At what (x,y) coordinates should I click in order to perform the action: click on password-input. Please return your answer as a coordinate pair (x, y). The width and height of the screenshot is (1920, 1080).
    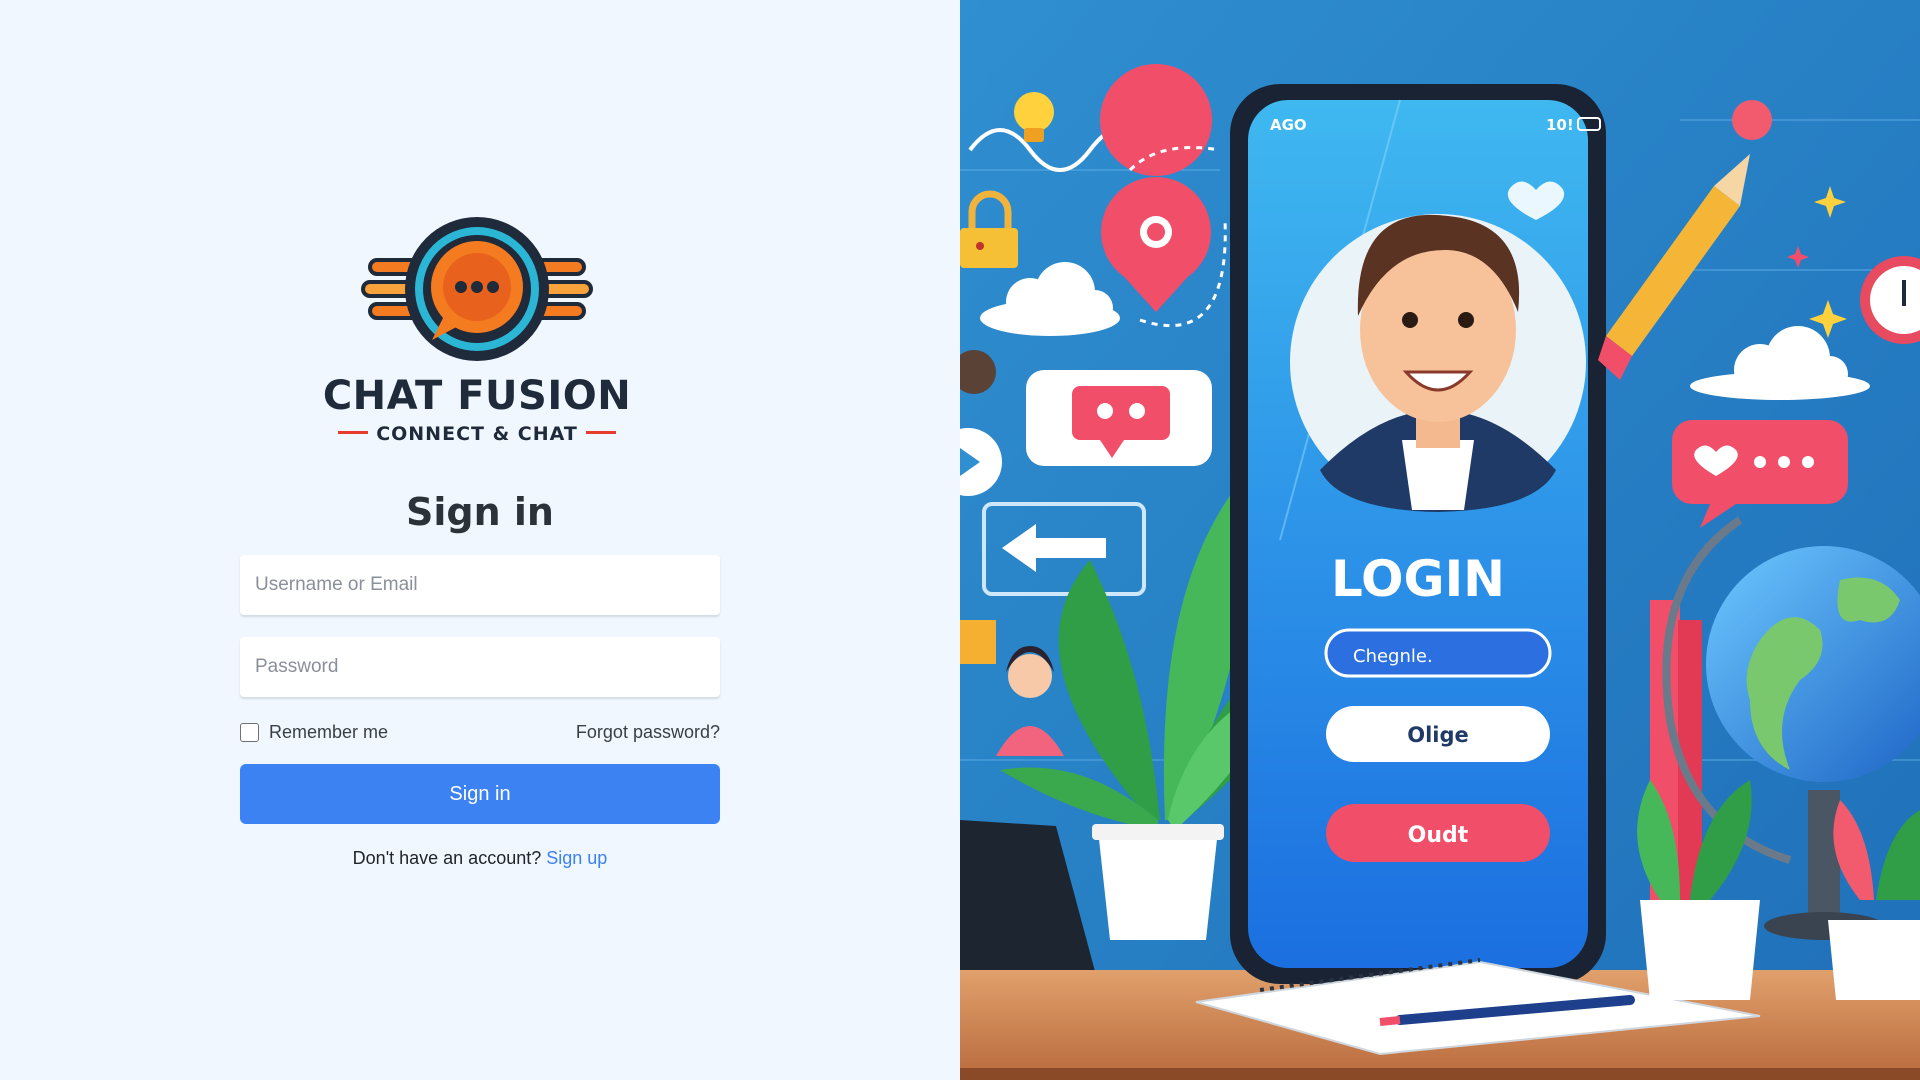
    Looking at the image, I should click on (480, 667).